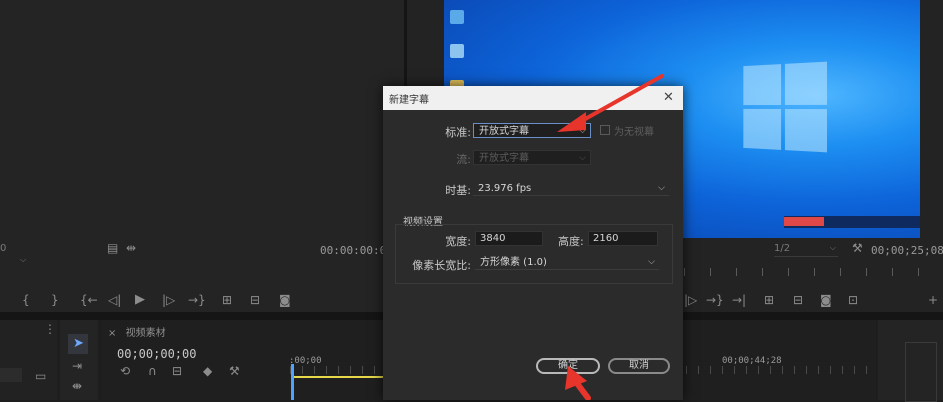  Describe the element at coordinates (458, 241) in the screenshot. I see `width-label: 宽度:` at that location.